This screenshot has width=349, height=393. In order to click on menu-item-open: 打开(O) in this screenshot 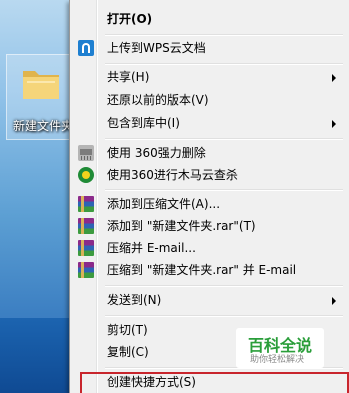, I will do `click(209, 19)`.